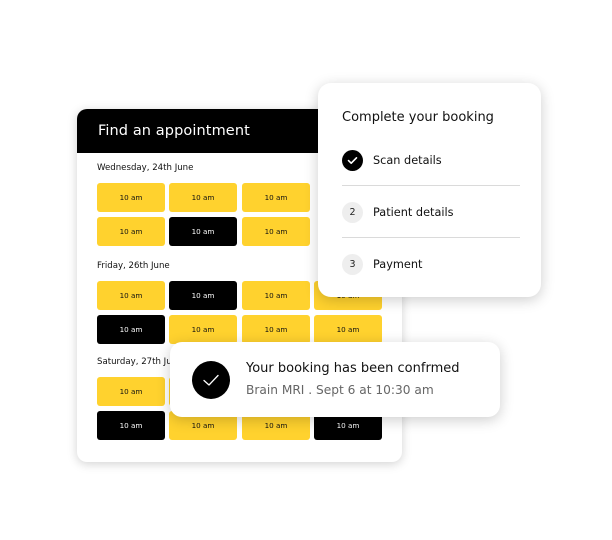 The height and width of the screenshot is (540, 612). Describe the element at coordinates (407, 160) in the screenshot. I see `step-label: Scan details` at that location.